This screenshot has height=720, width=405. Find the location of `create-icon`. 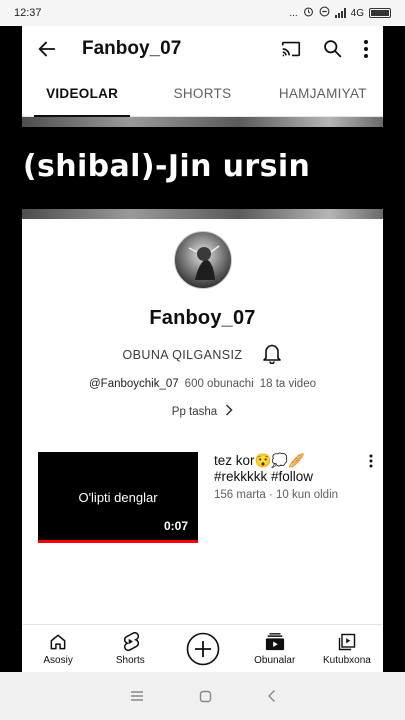

create-icon is located at coordinates (203, 649).